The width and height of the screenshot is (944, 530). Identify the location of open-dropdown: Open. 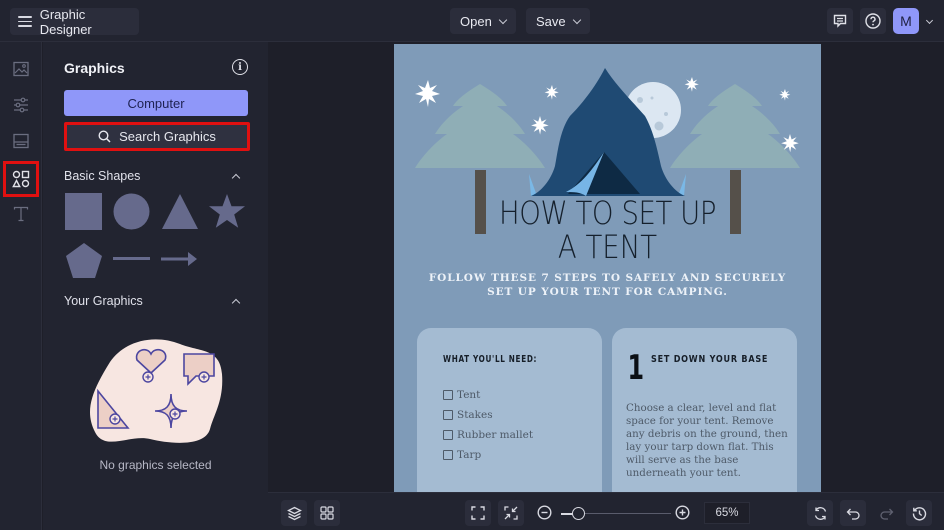
(483, 21).